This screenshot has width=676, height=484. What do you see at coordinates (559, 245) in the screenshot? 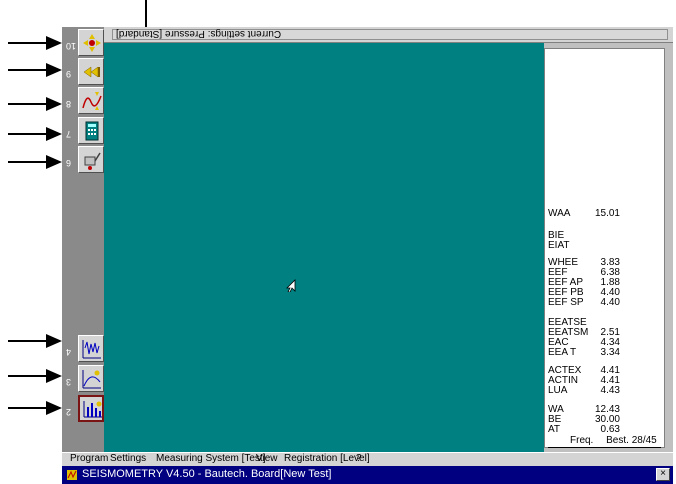
I see `result-label: EIAT` at bounding box center [559, 245].